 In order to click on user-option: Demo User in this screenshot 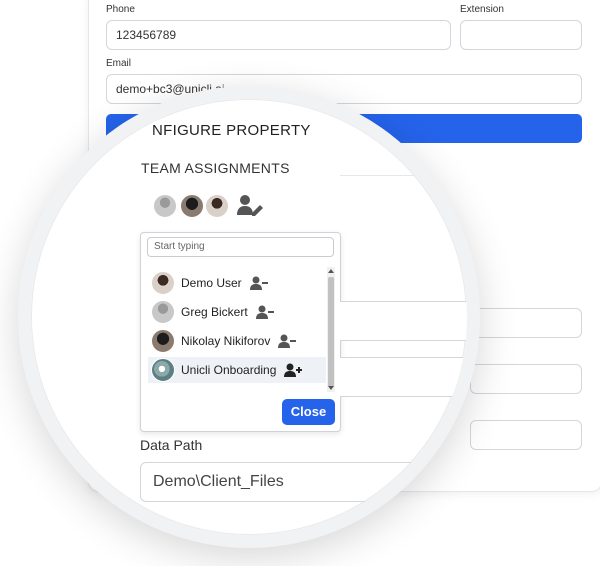, I will do `click(237, 283)`.